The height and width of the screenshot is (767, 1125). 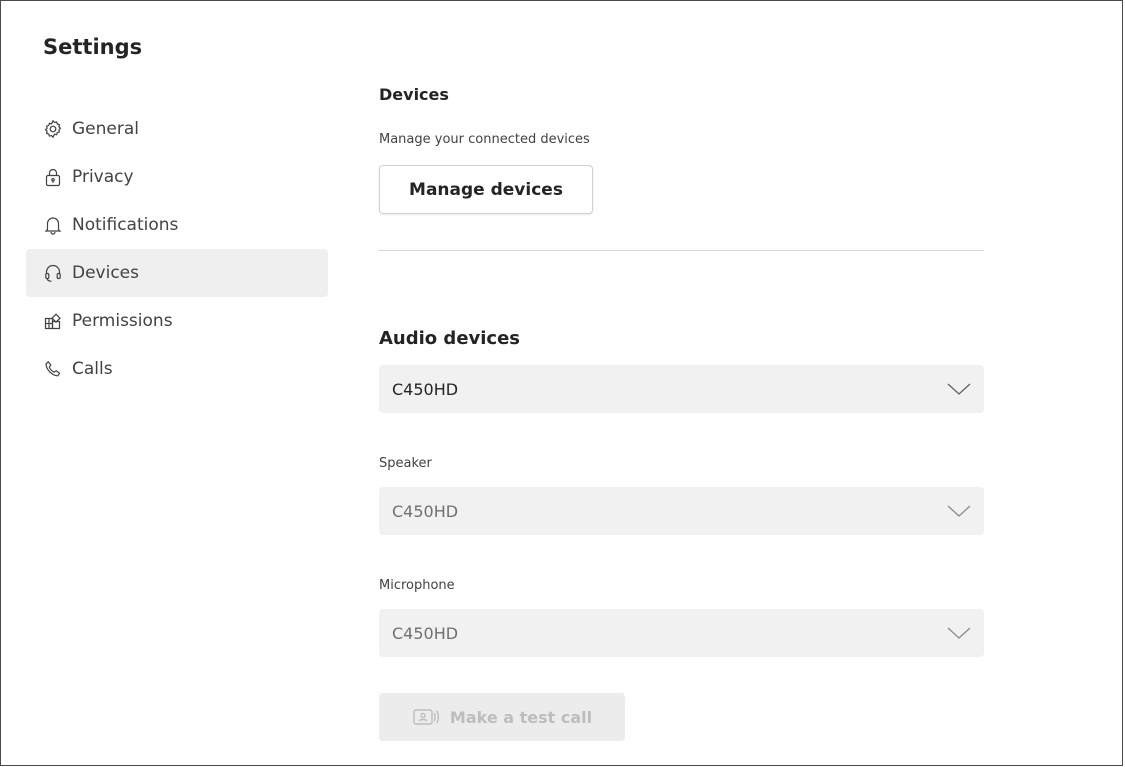 I want to click on manage-devices-button: Manage devices, so click(x=486, y=189).